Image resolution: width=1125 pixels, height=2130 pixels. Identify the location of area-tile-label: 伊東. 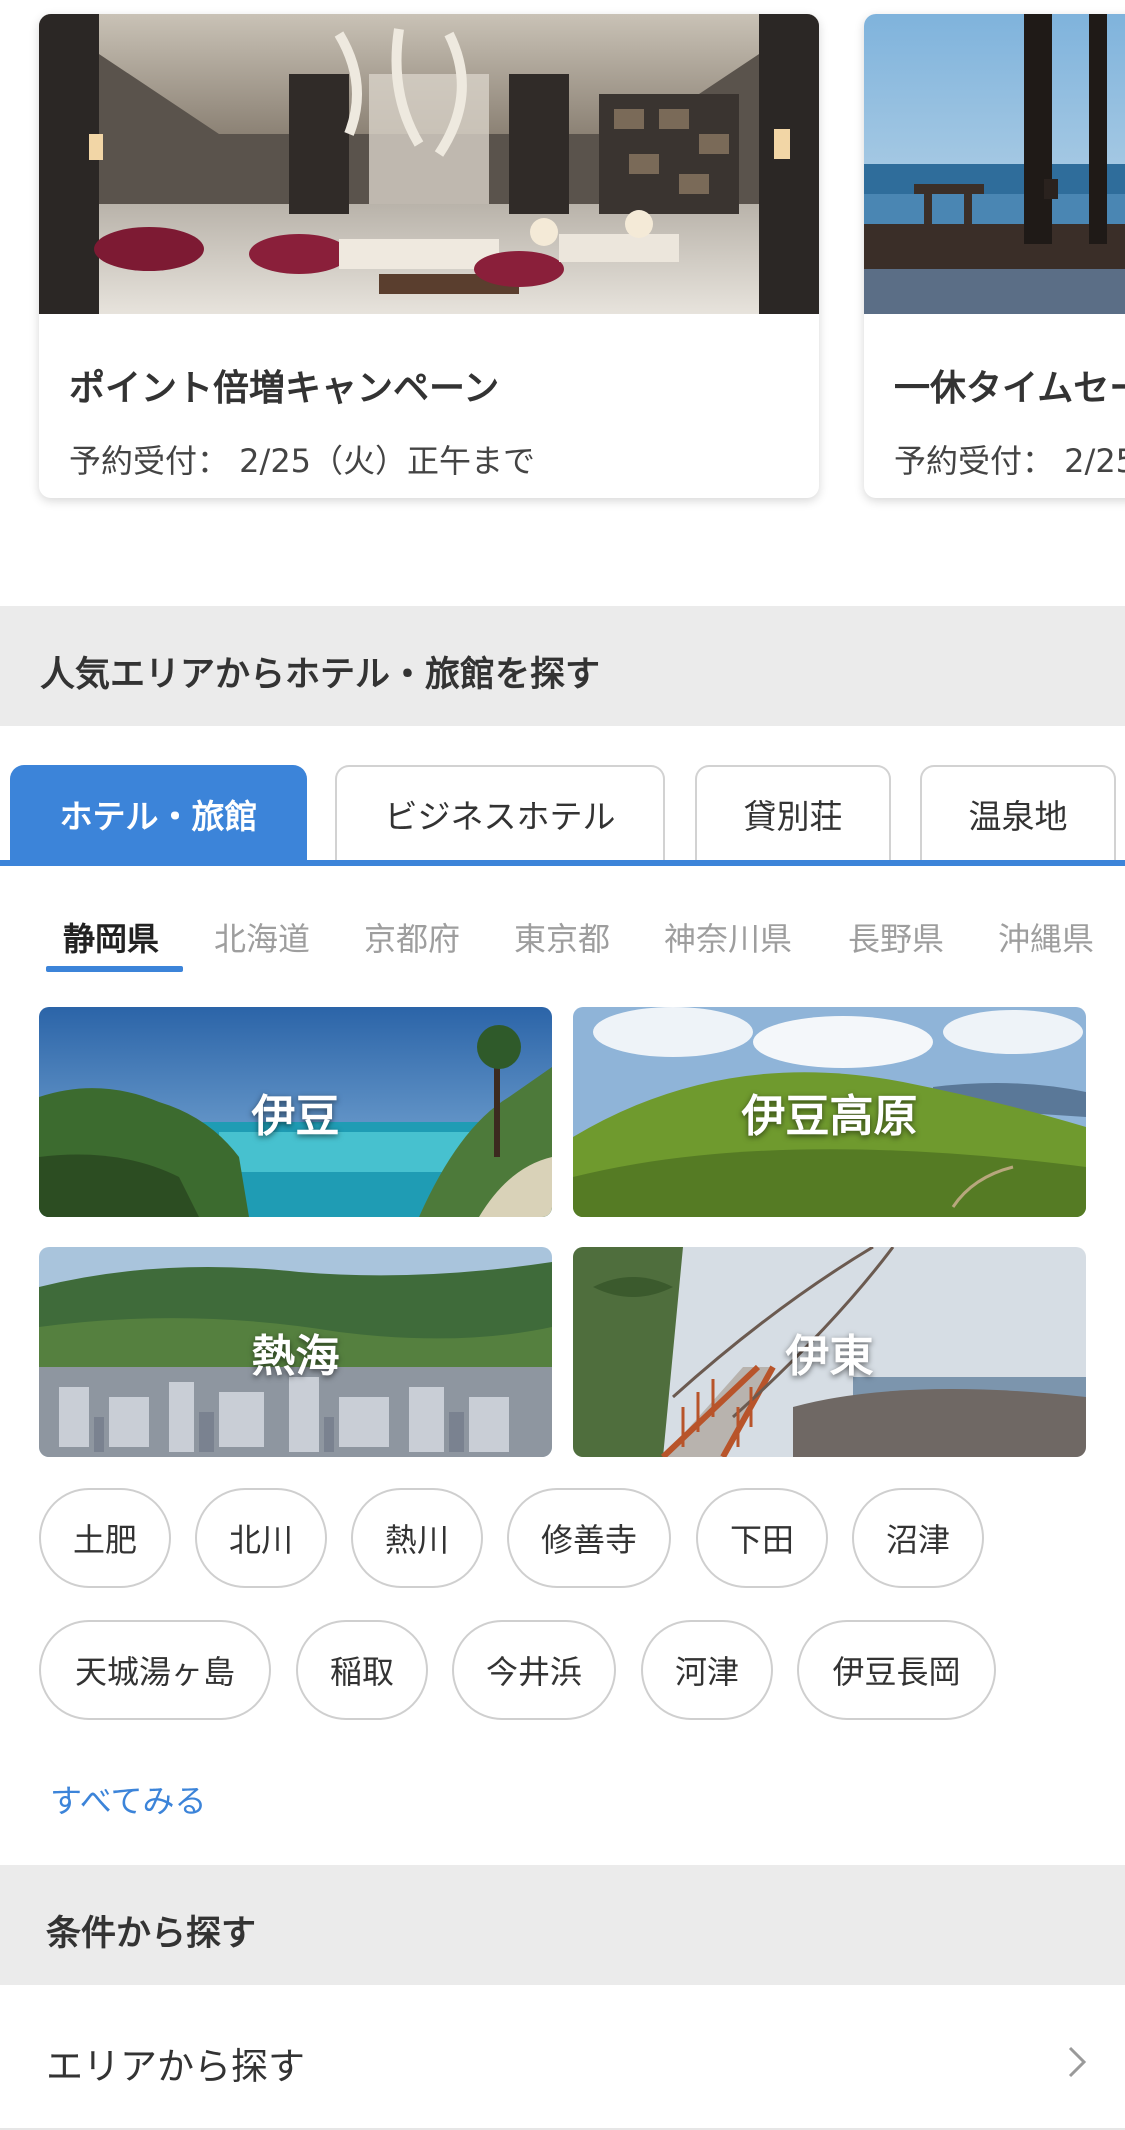
(829, 1356).